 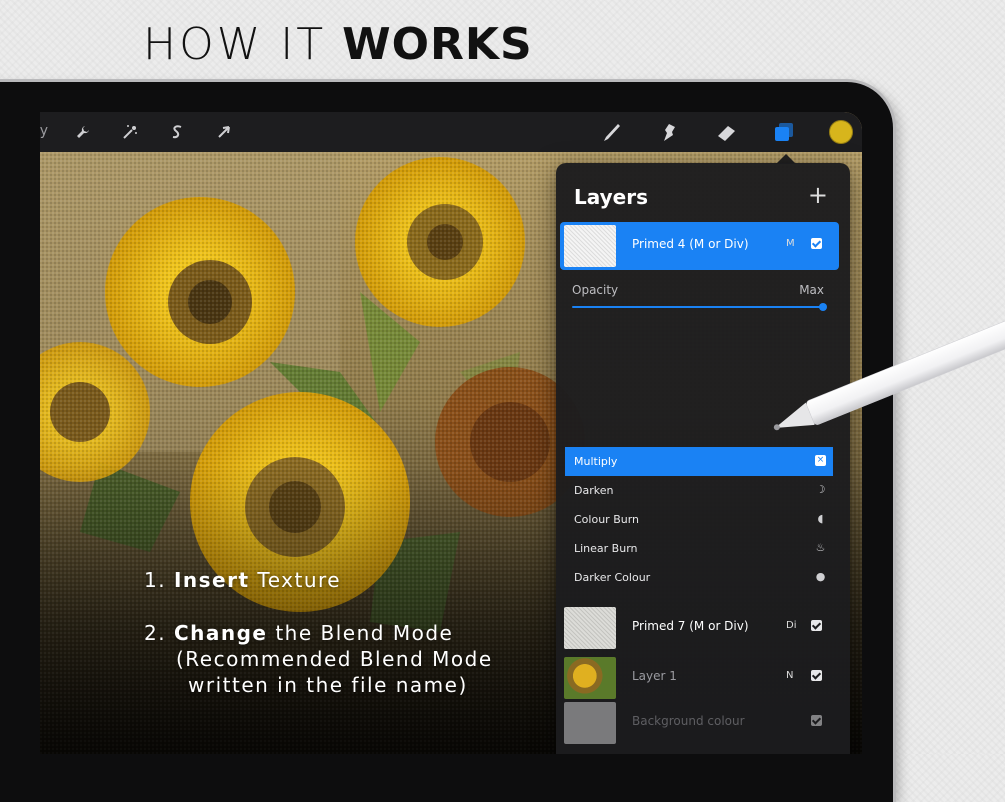 What do you see at coordinates (889, 368) in the screenshot?
I see `apple-pencil-image` at bounding box center [889, 368].